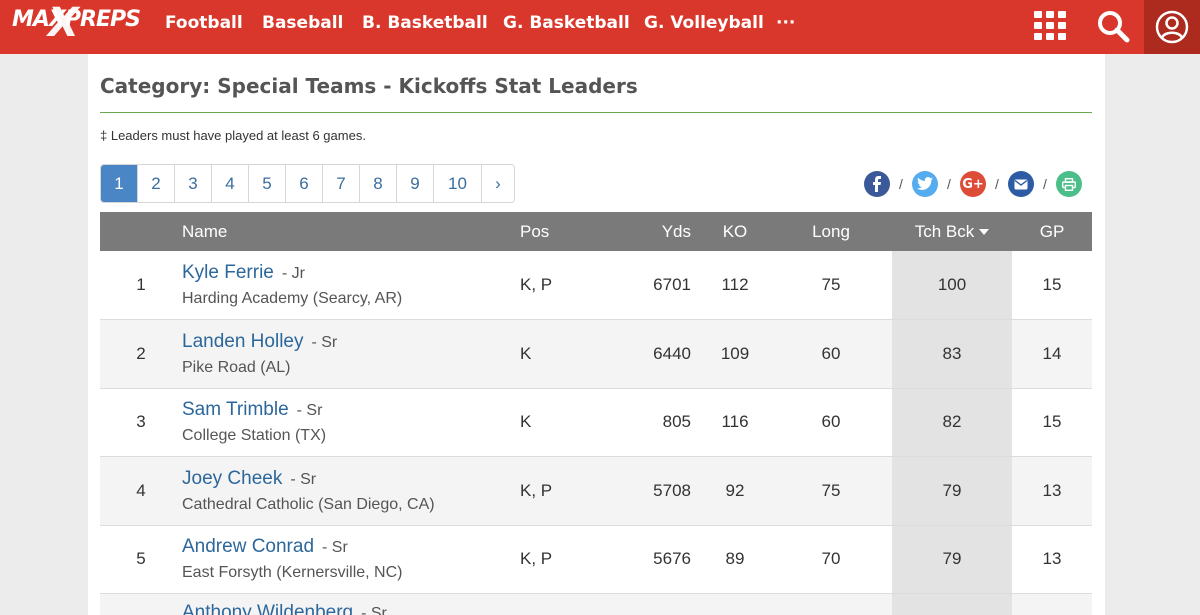 Image resolution: width=1200 pixels, height=615 pixels. What do you see at coordinates (566, 491) in the screenshot?
I see `pos-cell: K, P` at bounding box center [566, 491].